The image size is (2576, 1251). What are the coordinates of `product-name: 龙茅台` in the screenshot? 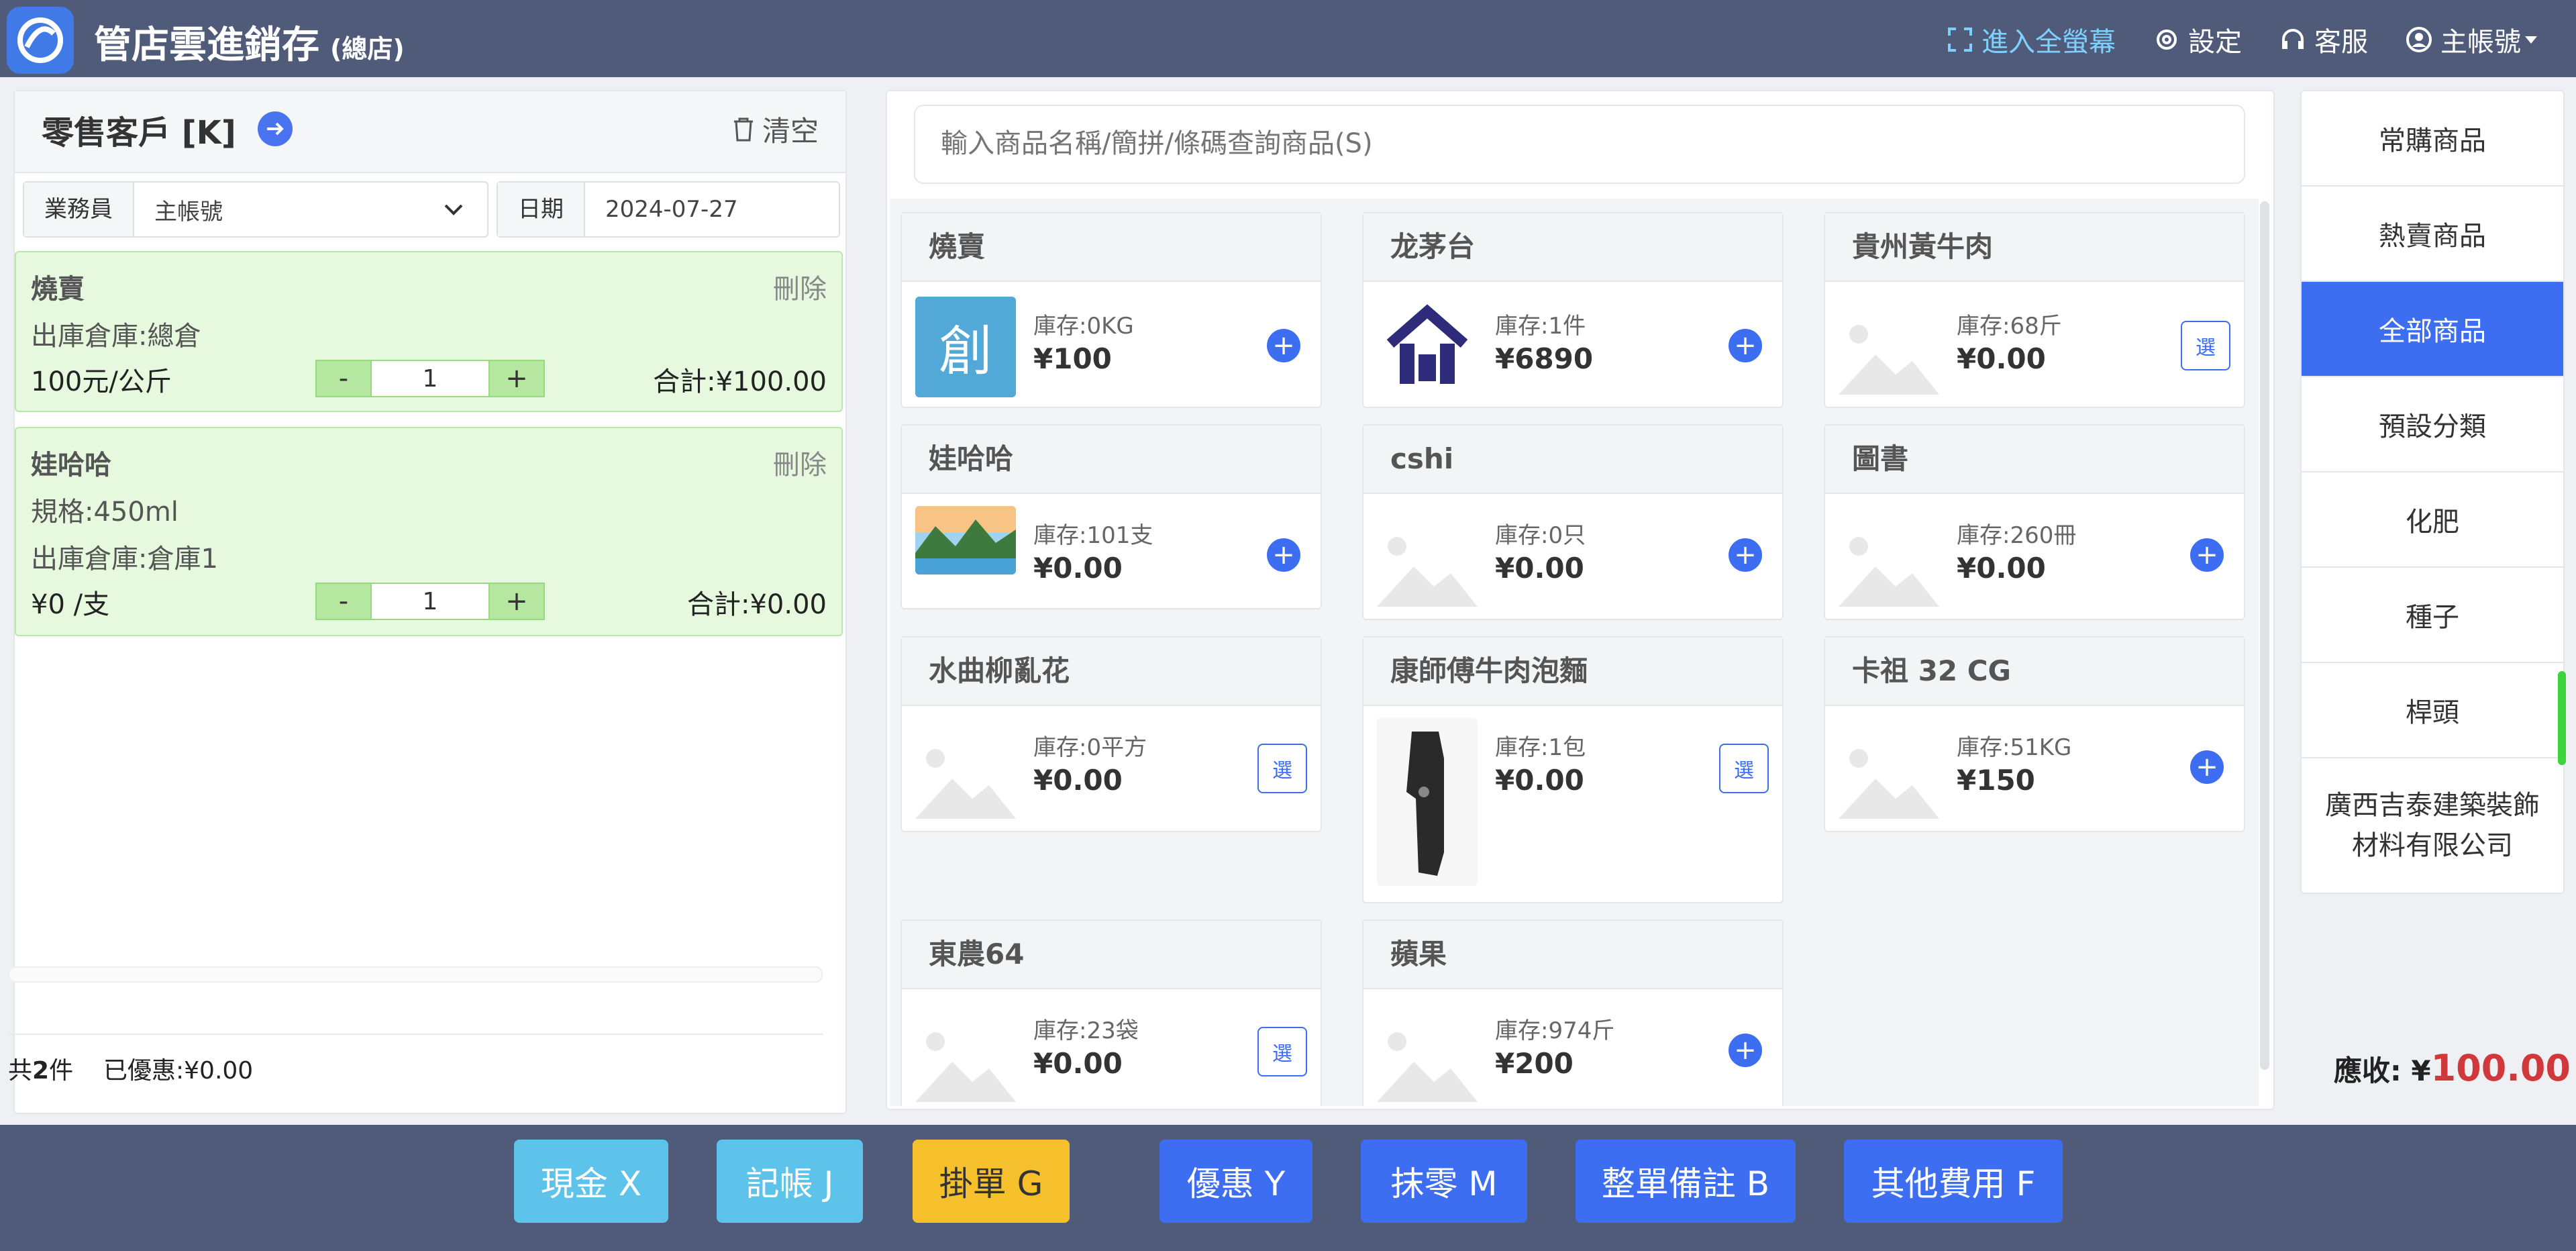 It's located at (1572, 247).